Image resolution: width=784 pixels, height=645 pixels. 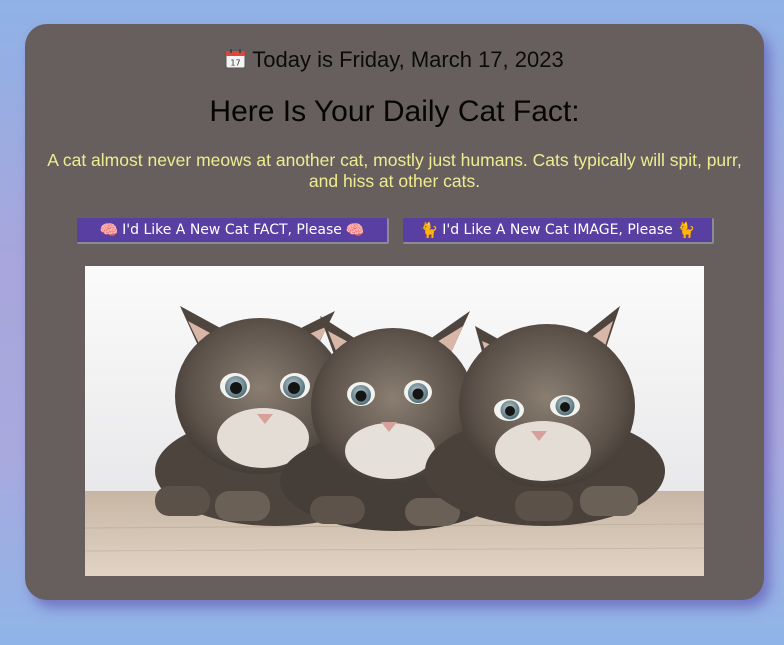 I want to click on page-title: Here Is Your Daily Cat Fact:, so click(x=394, y=111).